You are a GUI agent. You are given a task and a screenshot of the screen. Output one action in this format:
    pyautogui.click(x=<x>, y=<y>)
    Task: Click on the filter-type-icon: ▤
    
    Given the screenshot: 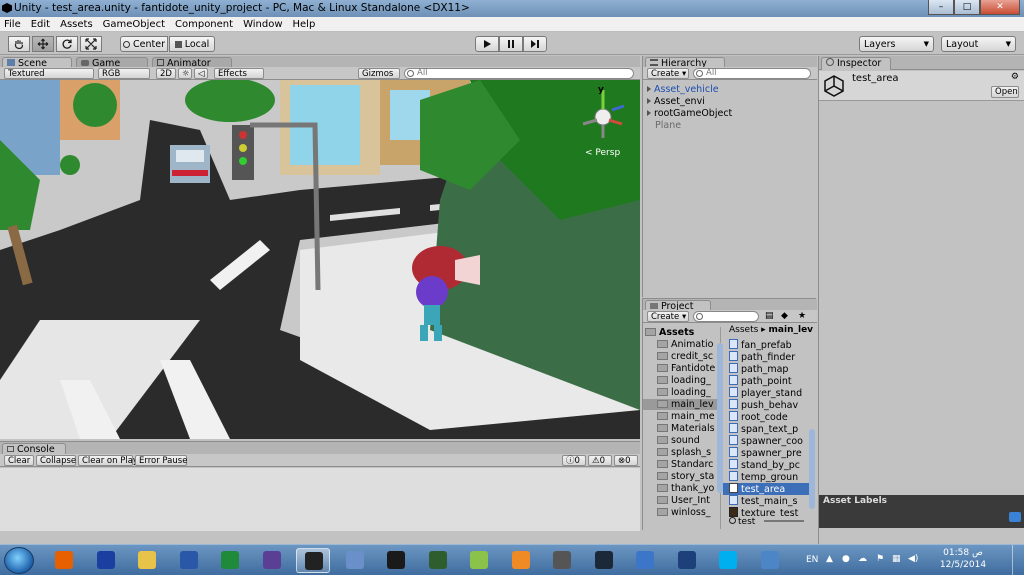 What is the action you would take?
    pyautogui.click(x=769, y=316)
    